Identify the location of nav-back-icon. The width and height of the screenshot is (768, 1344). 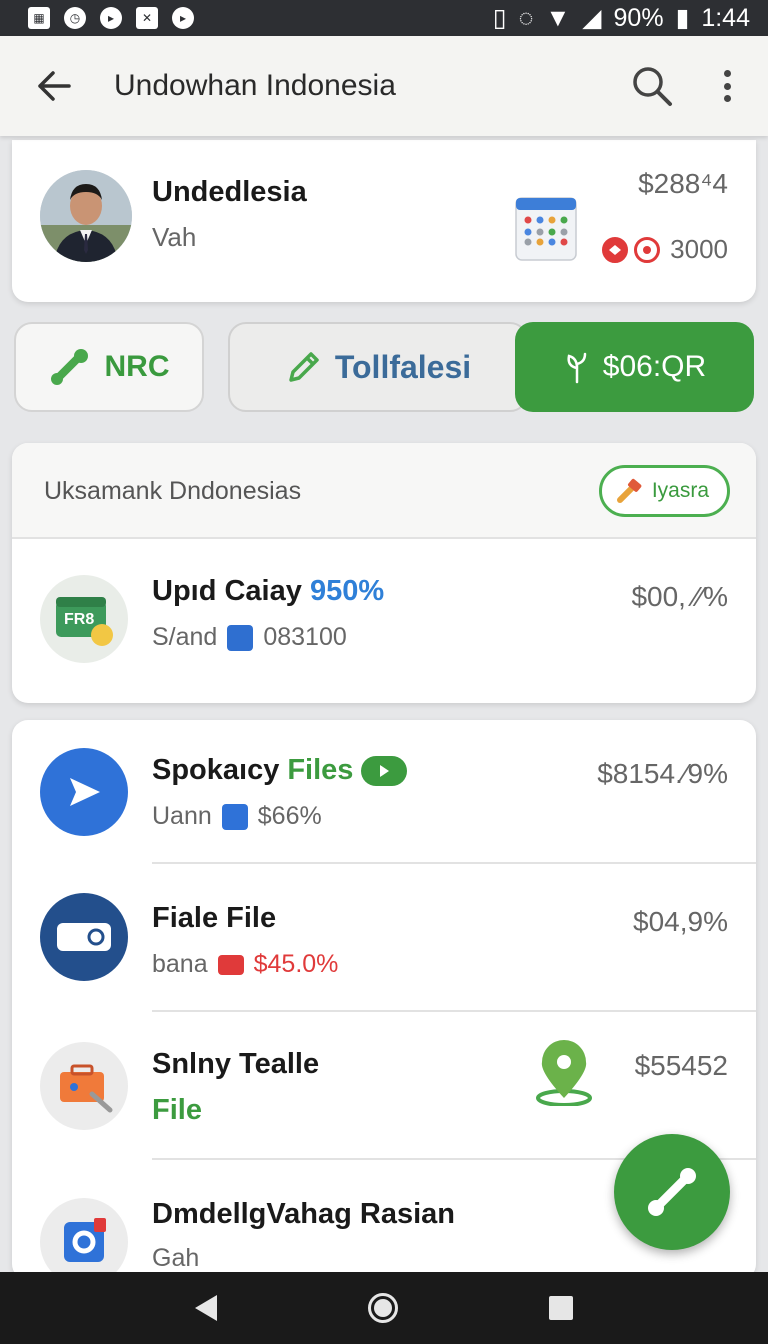
(206, 1308).